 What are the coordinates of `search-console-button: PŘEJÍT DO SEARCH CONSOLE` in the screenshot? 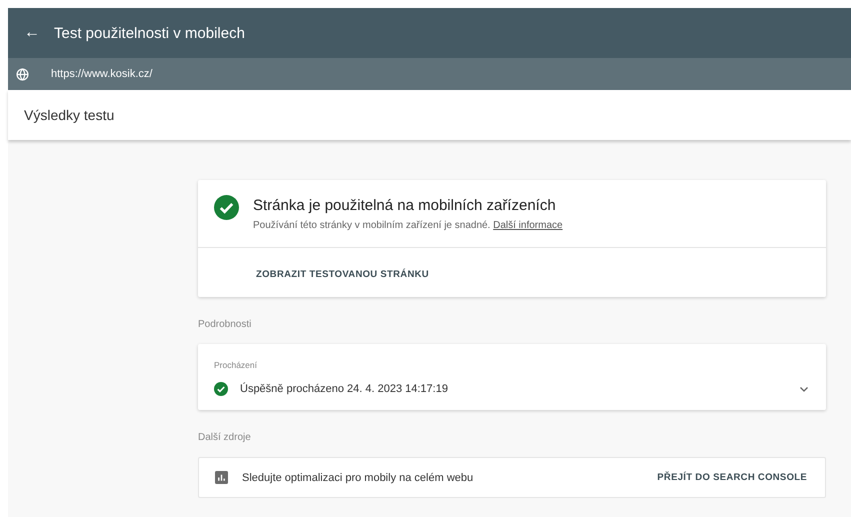 It's located at (732, 477).